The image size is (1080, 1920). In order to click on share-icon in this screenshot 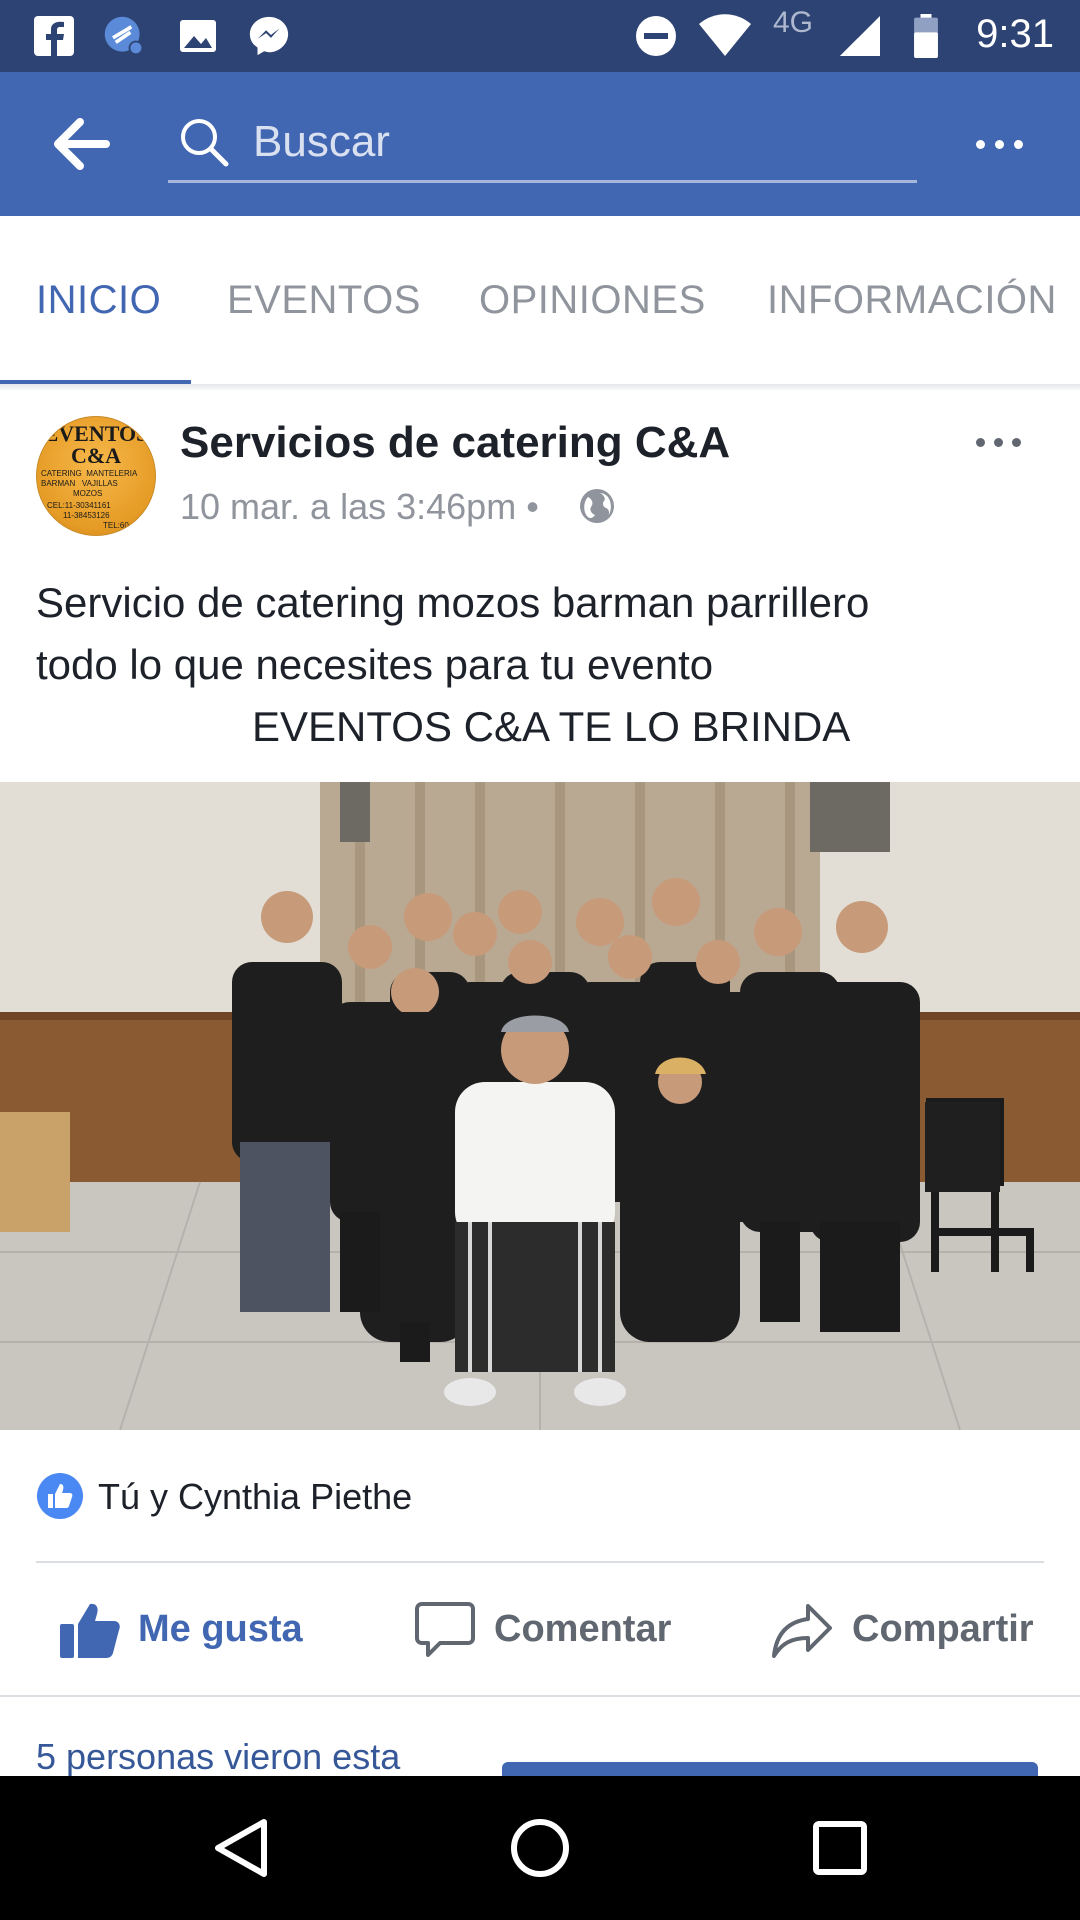, I will do `click(802, 1631)`.